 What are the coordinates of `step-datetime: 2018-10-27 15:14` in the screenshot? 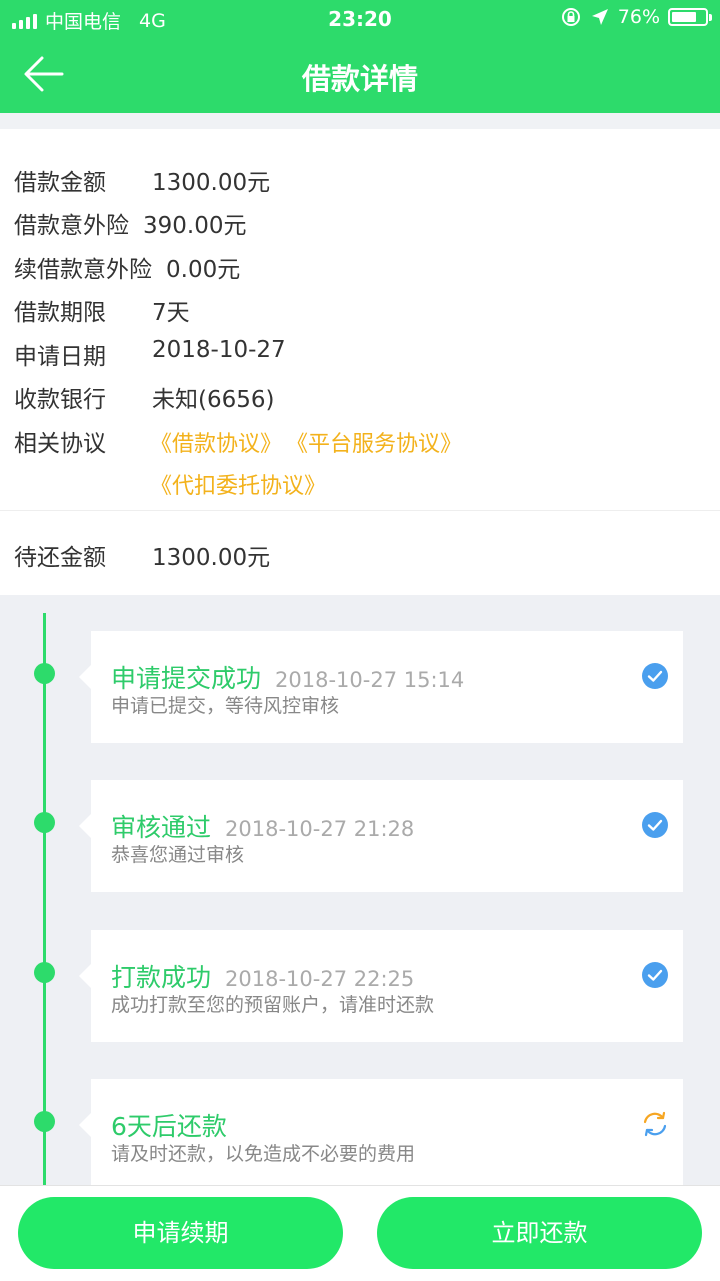 It's located at (370, 680).